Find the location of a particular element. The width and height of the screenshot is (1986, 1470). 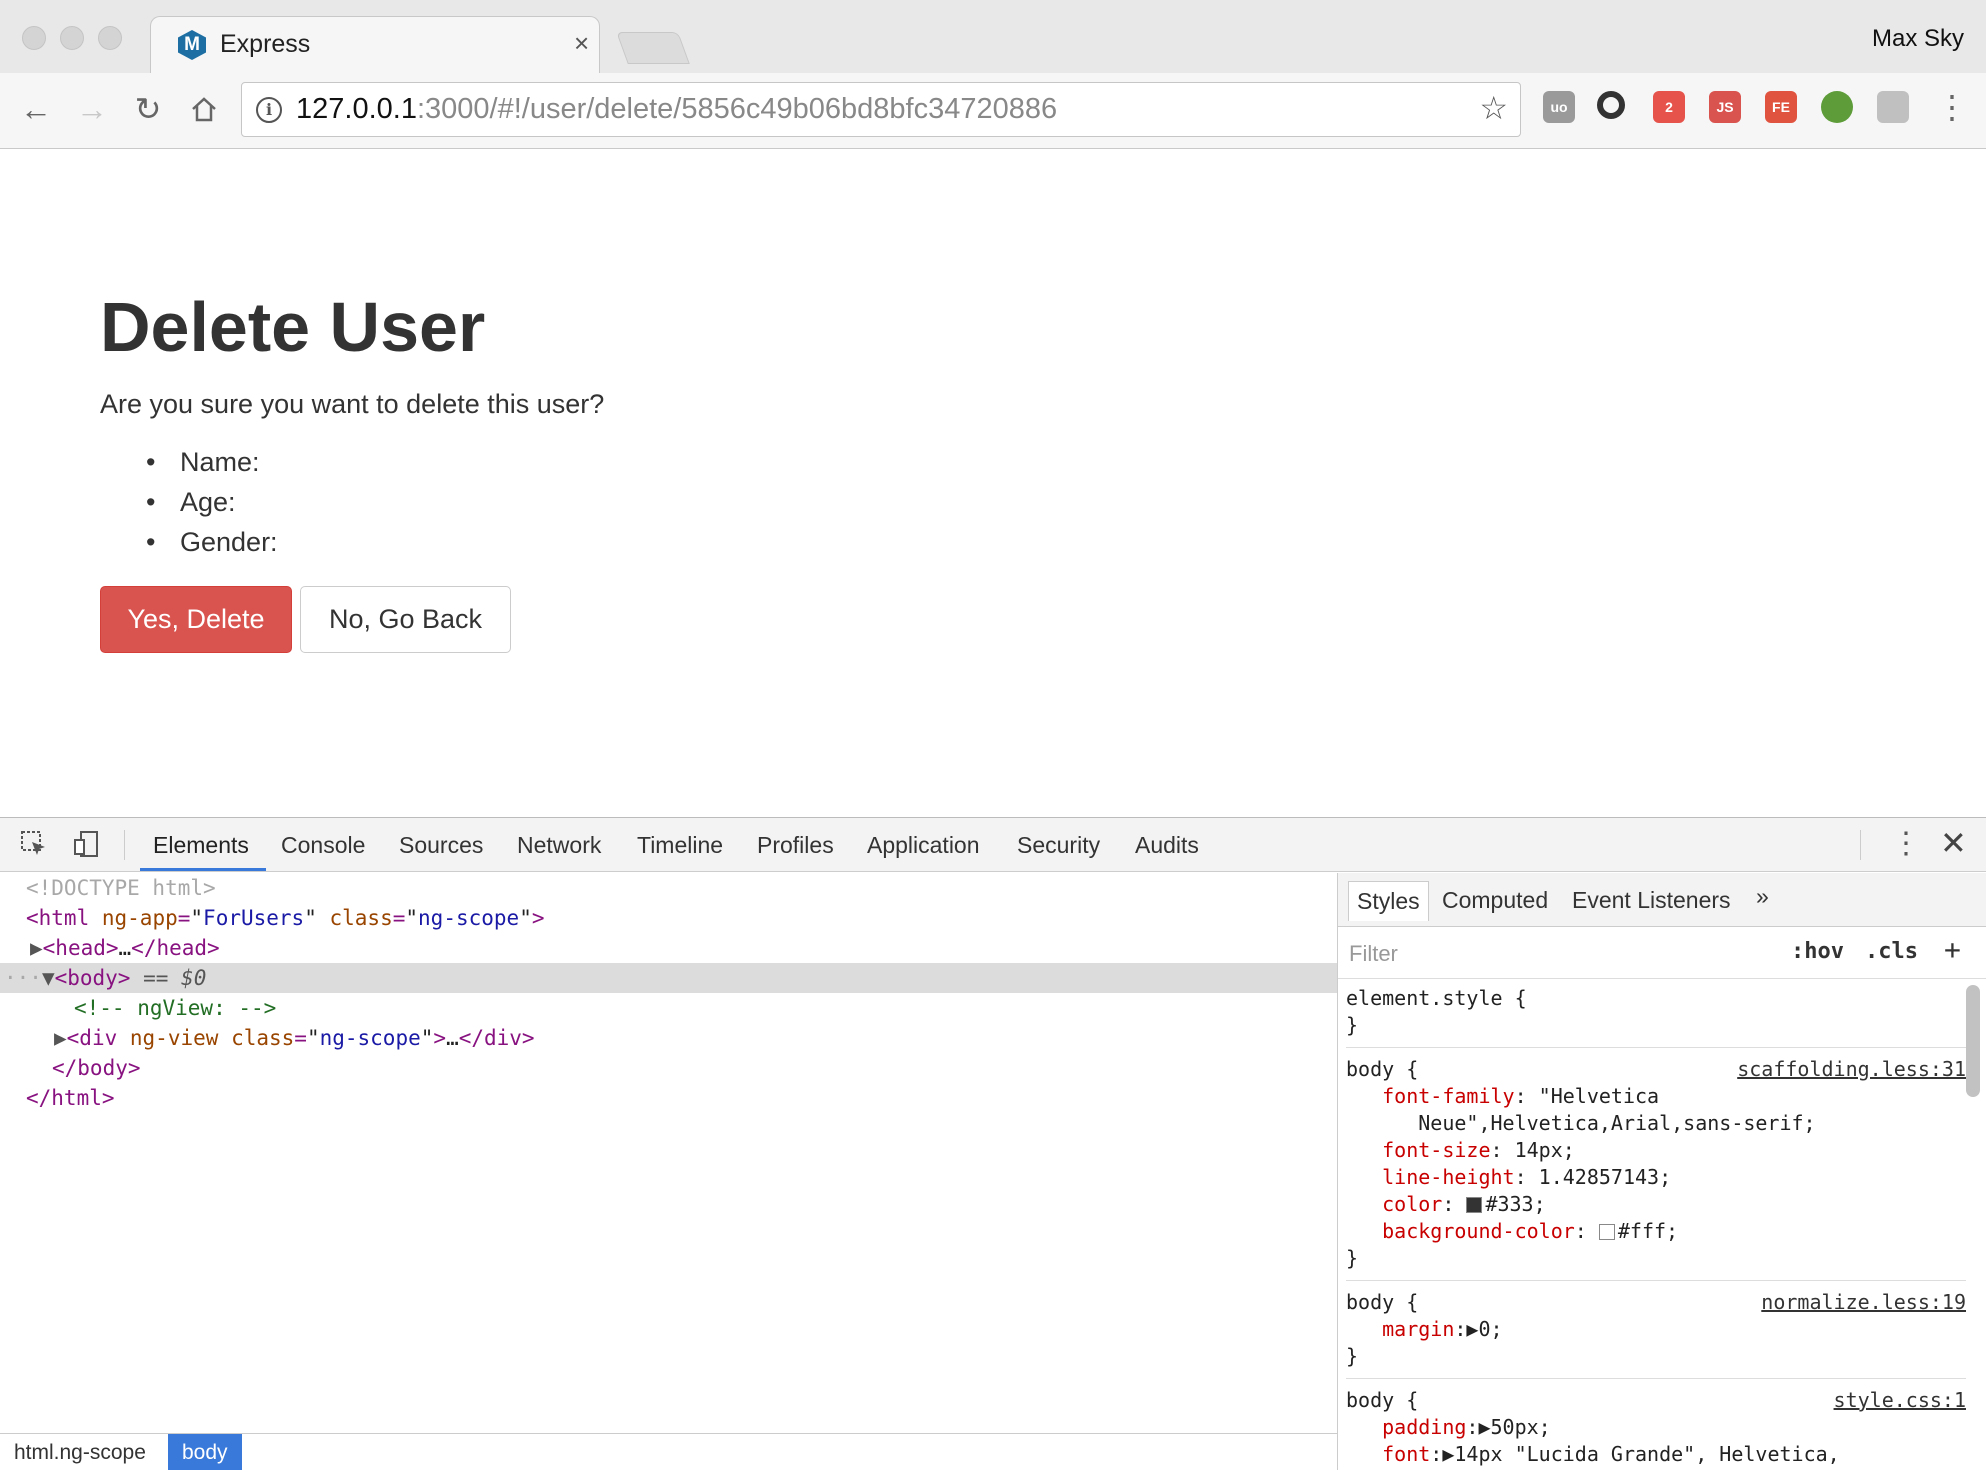

chat-extension-icon: 2 is located at coordinates (1669, 107).